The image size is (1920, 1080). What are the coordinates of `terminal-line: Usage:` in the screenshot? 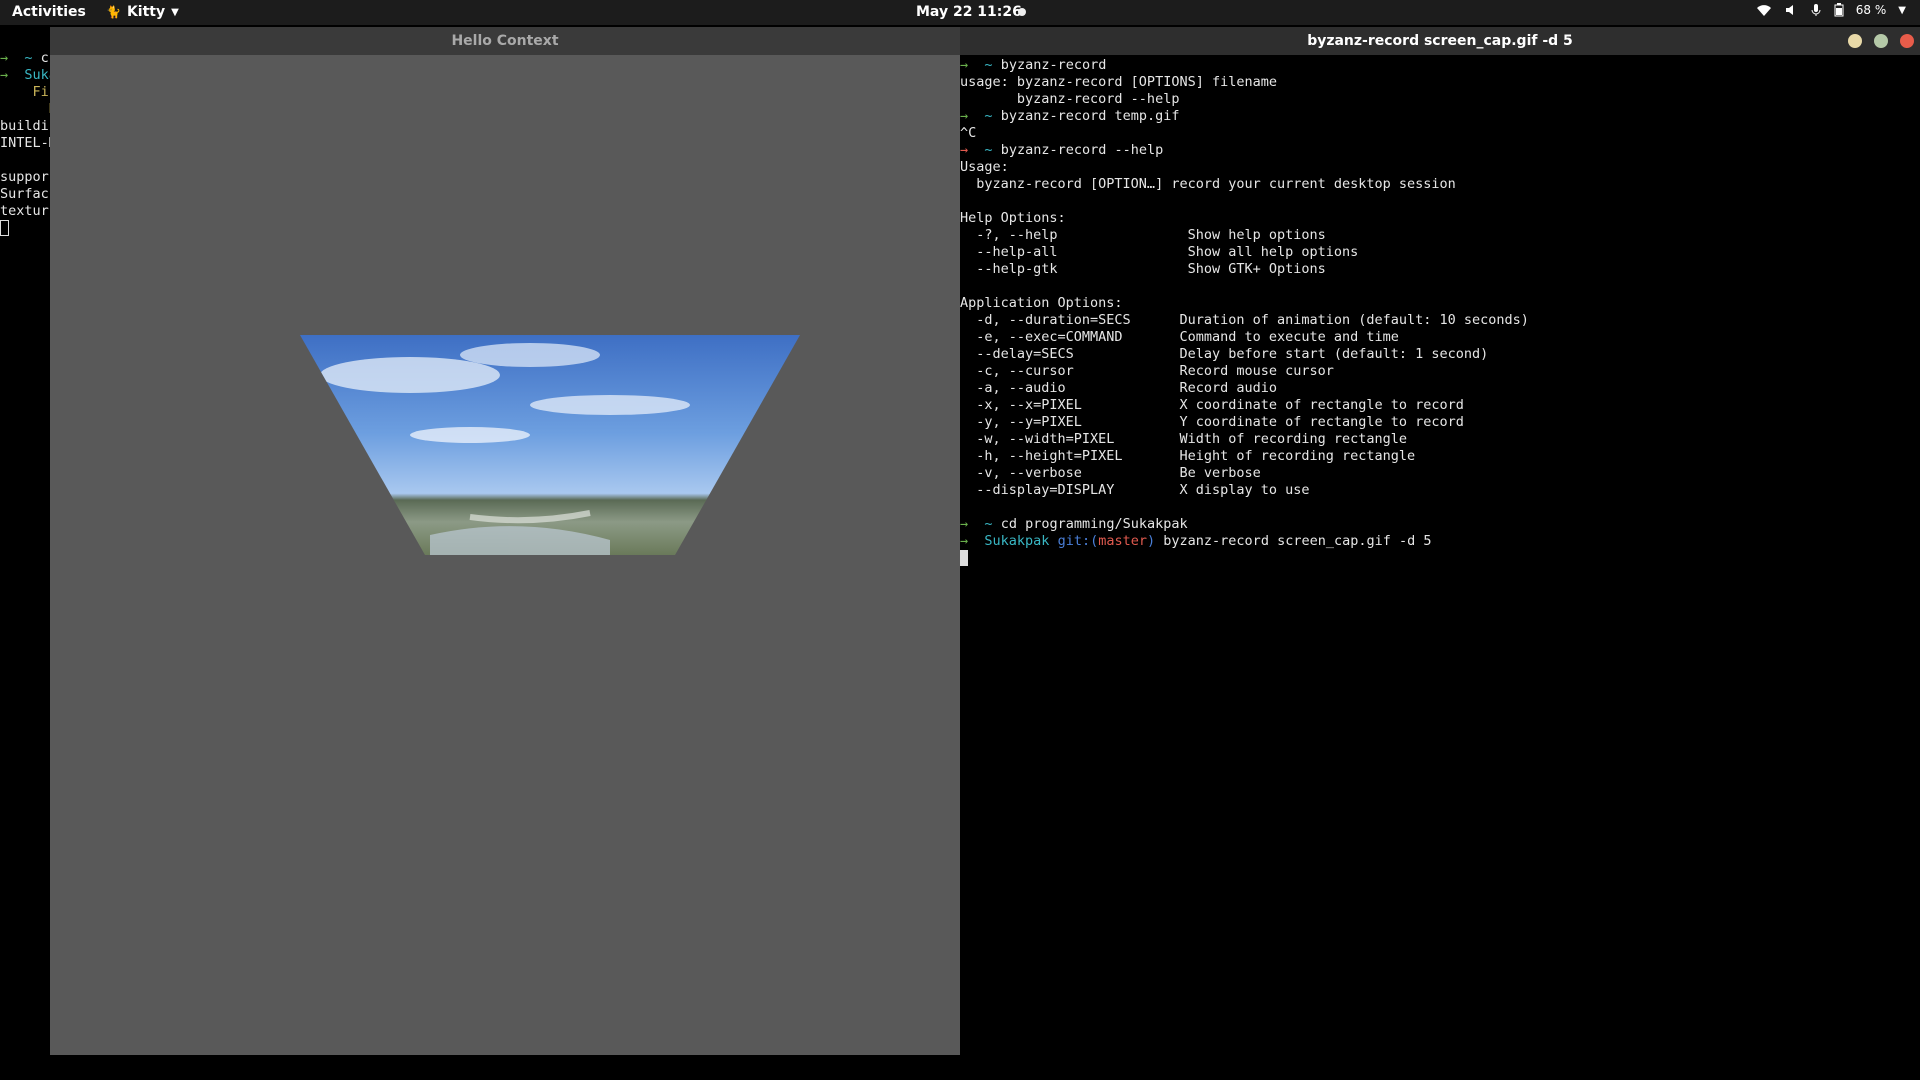 It's located at (984, 167).